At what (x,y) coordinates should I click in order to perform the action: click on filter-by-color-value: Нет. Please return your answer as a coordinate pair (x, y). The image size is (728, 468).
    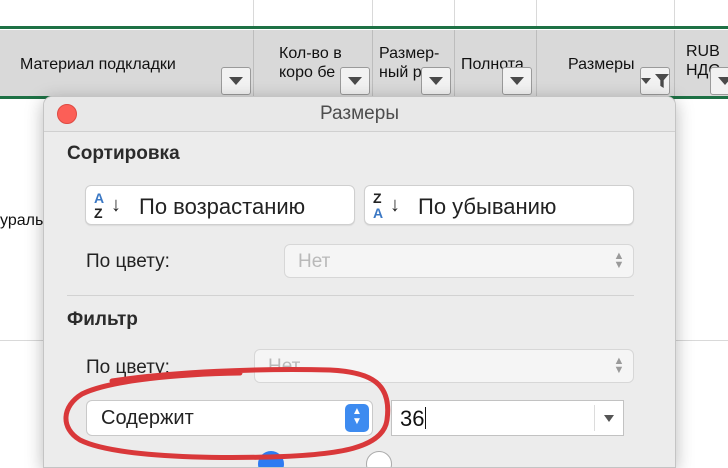
    Looking at the image, I should click on (284, 366).